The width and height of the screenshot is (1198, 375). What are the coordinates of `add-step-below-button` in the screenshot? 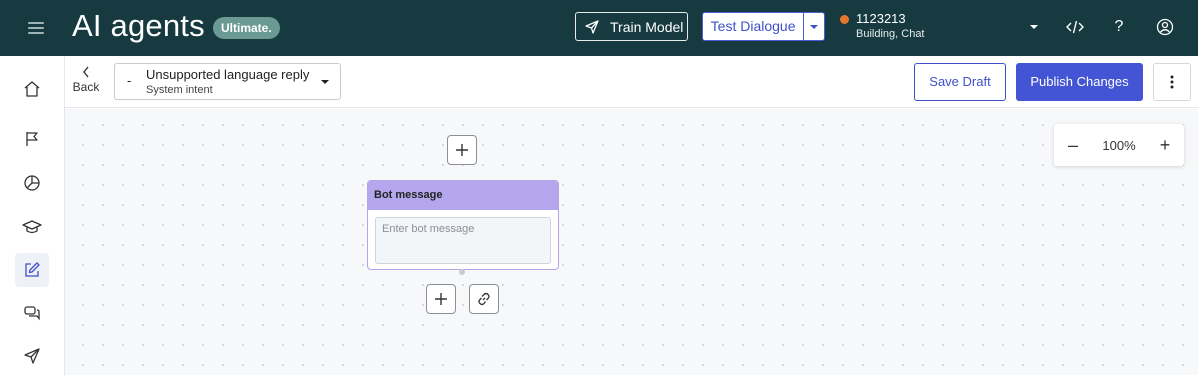 It's located at (441, 299).